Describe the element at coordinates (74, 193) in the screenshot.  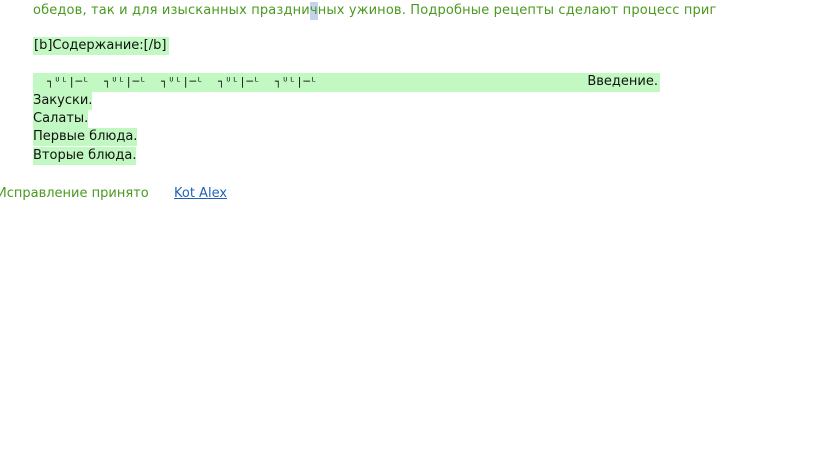
I see `edit-status-text: Исправление принято` at that location.